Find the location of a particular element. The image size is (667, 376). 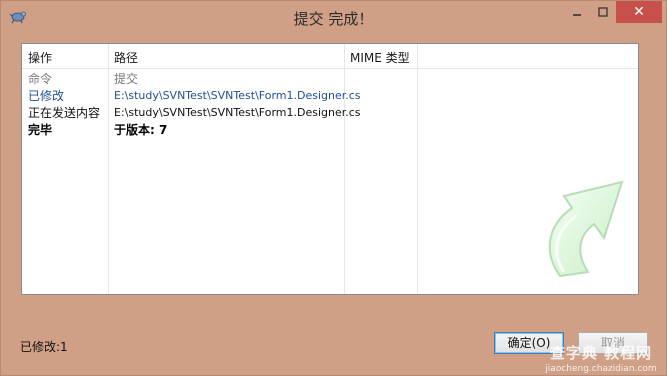

close-button: ✕ is located at coordinates (639, 12).